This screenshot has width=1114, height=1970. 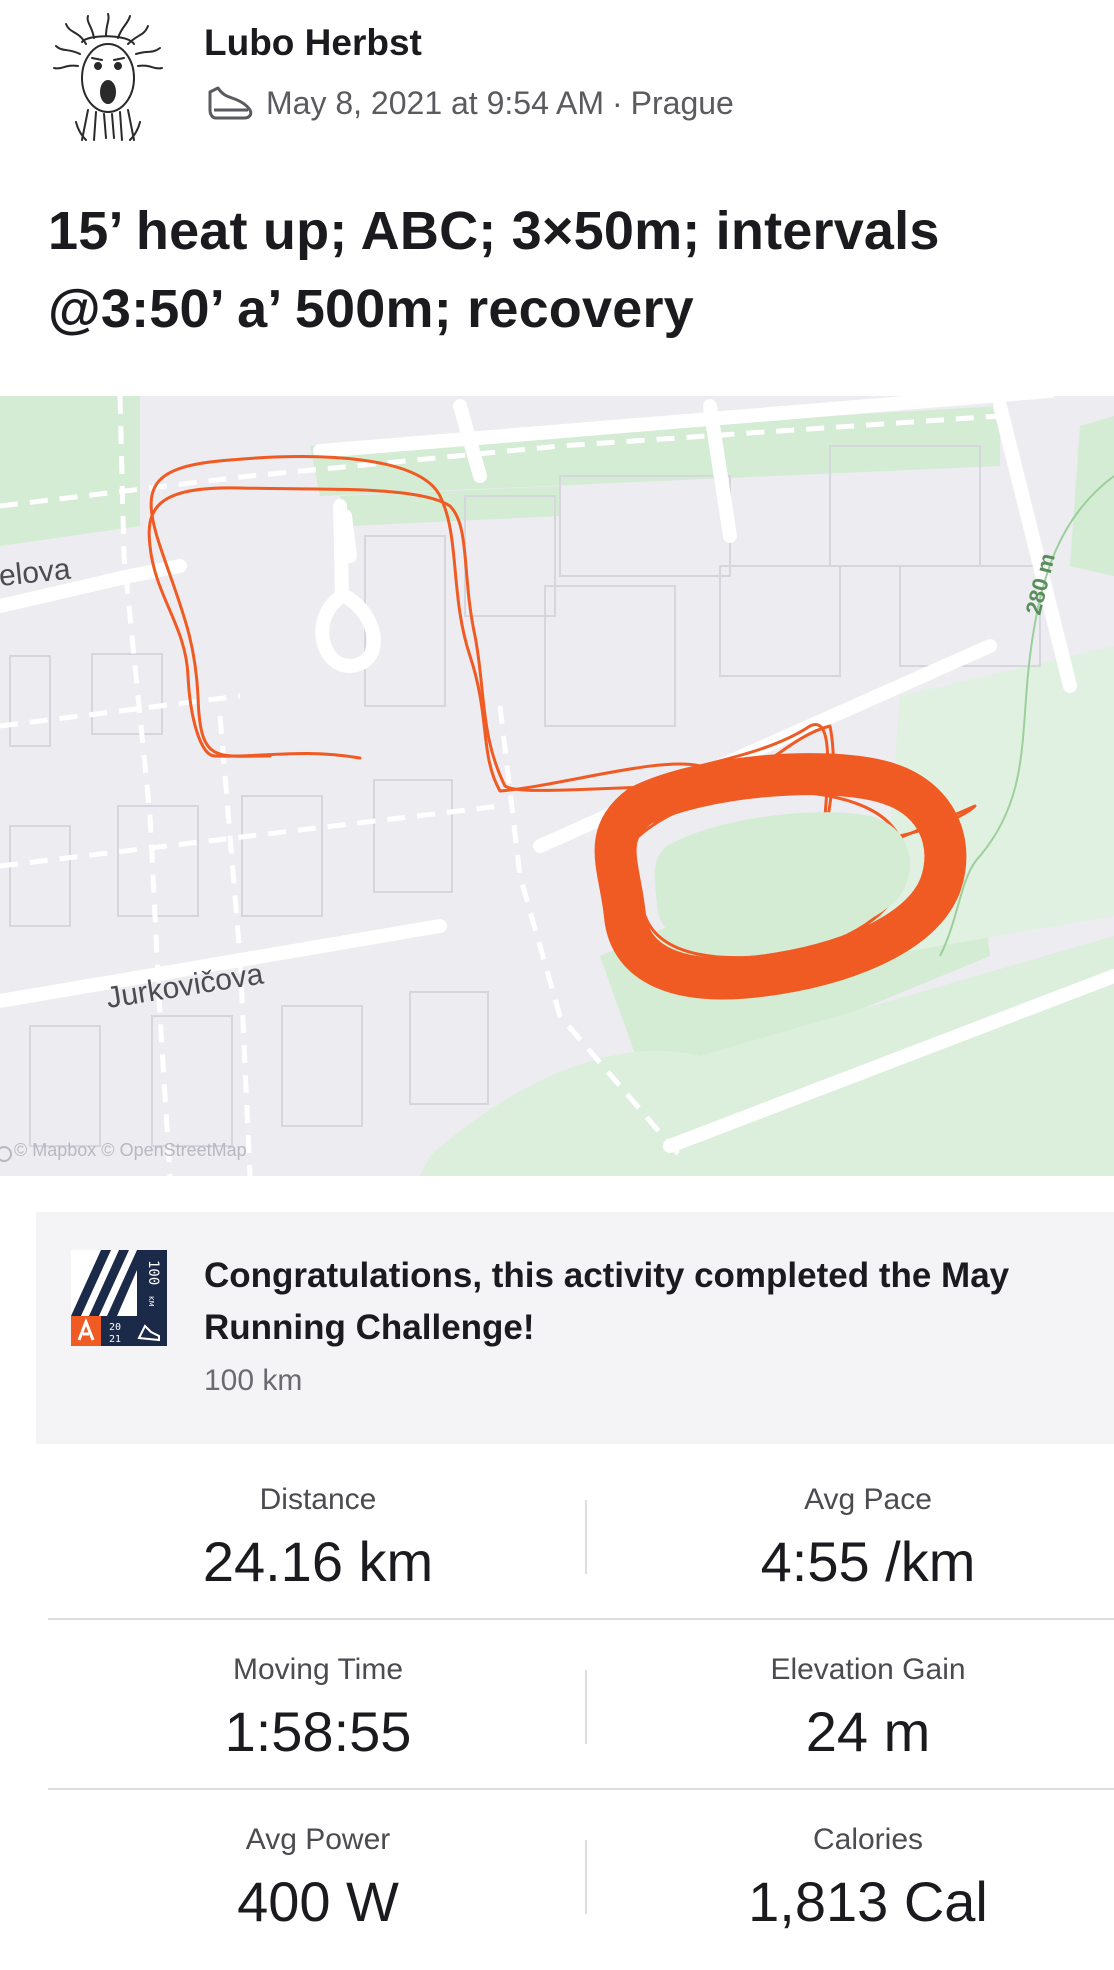 I want to click on stat-calories: Calories 1,813 Cal, so click(x=861, y=1879).